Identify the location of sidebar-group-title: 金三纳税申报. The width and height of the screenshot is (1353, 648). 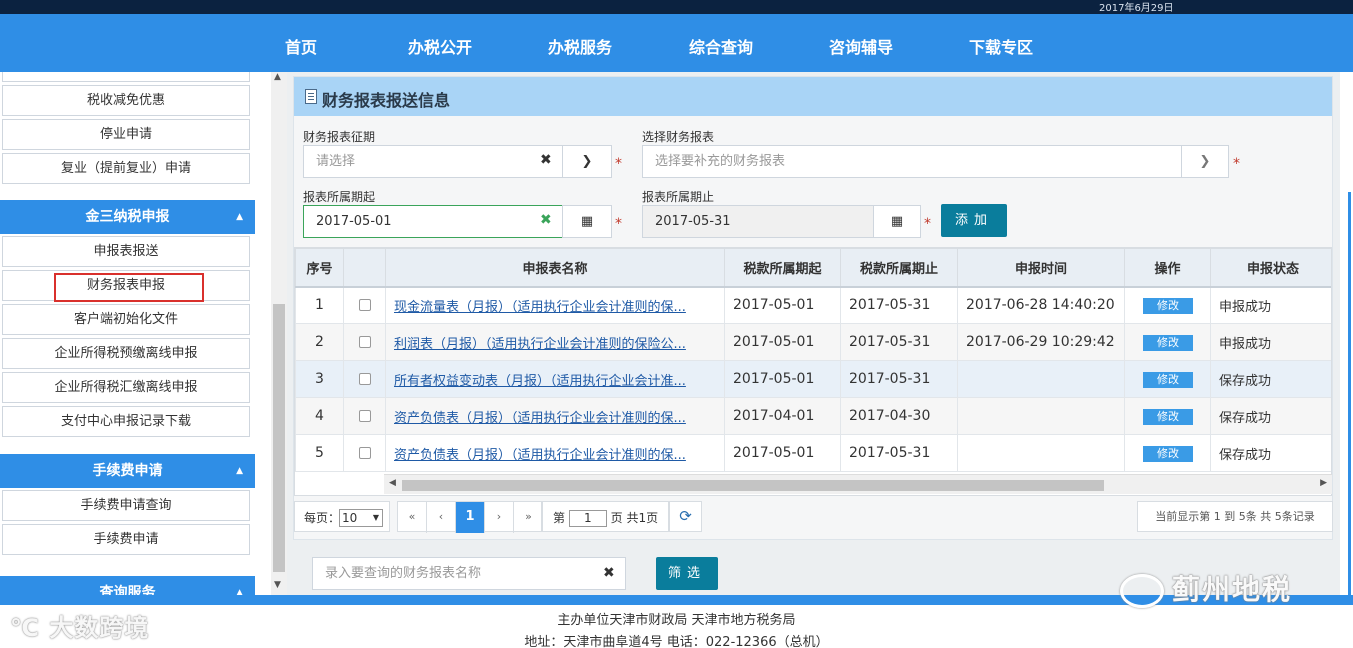
(127, 217).